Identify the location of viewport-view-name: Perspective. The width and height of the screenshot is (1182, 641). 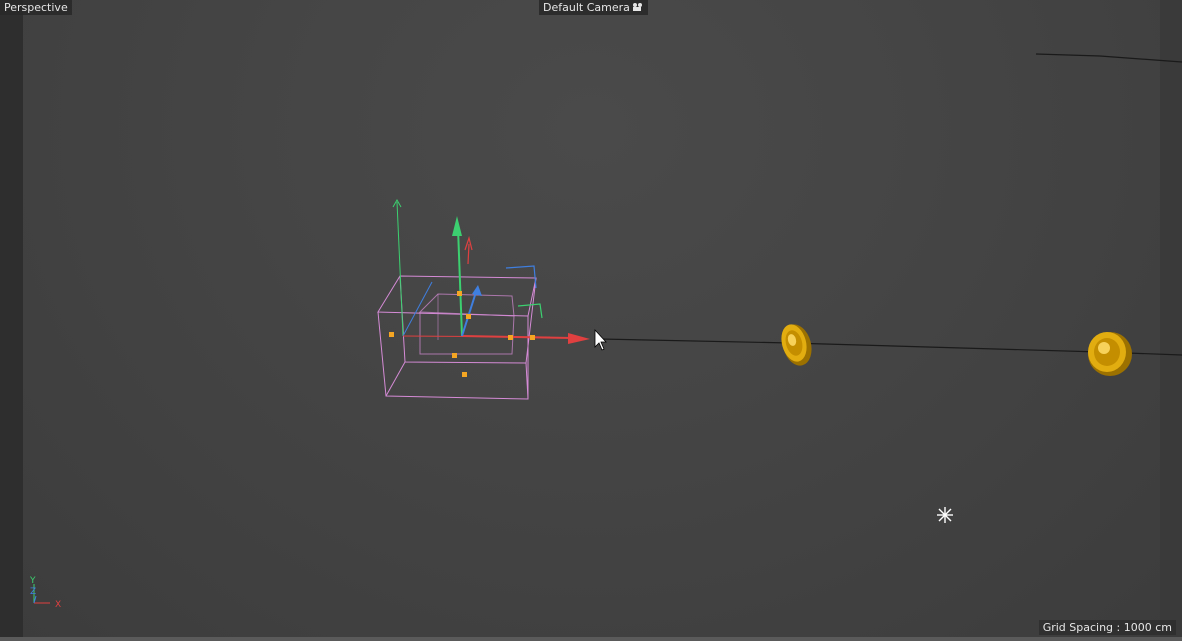
(36, 7).